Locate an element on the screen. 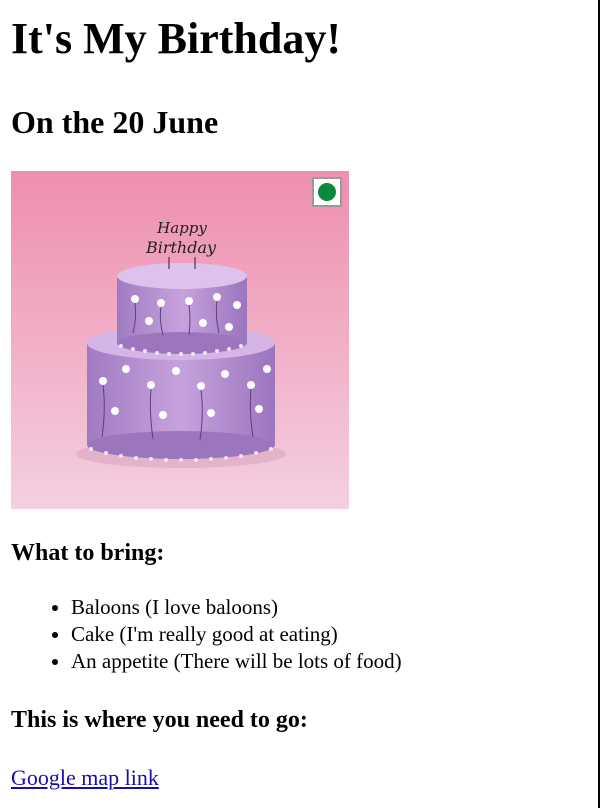 The width and height of the screenshot is (601, 808). cake-topper-happy: Happy is located at coordinates (181, 228).